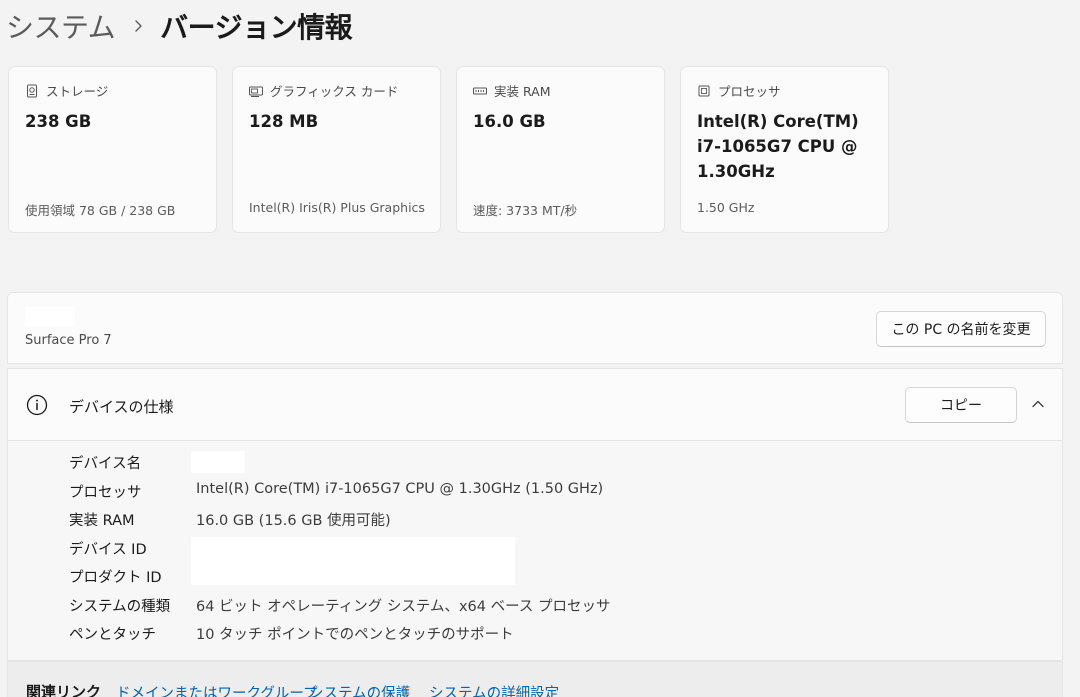  What do you see at coordinates (138, 26) in the screenshot?
I see `chevron-right-icon` at bounding box center [138, 26].